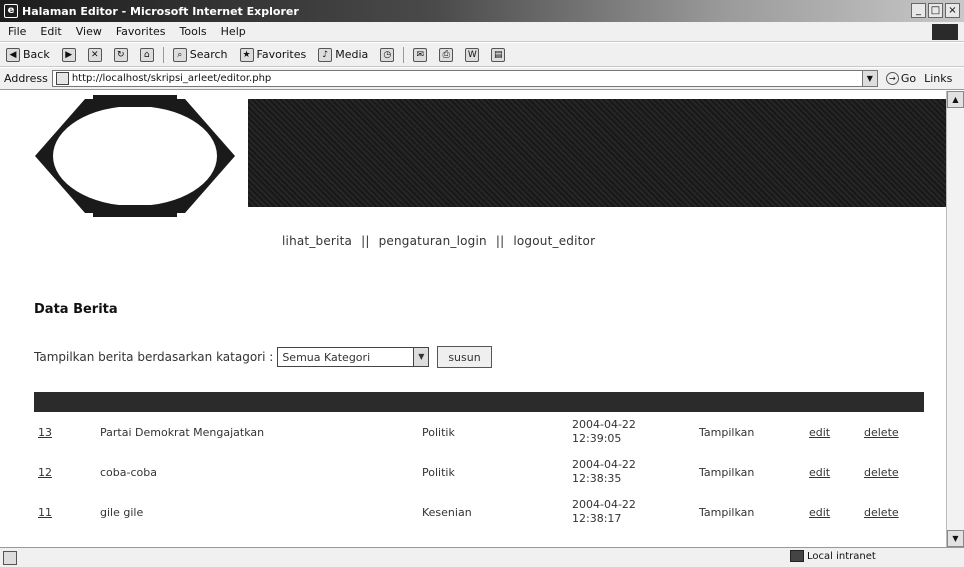 The image size is (964, 567). I want to click on stop-button: ✕, so click(95, 54).